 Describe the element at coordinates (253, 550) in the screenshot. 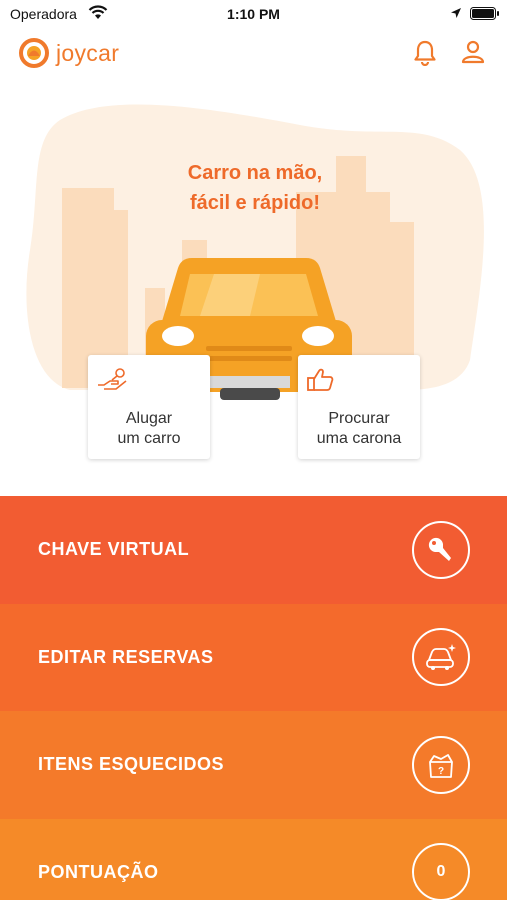

I see `menu-item-virtual-key: CHAVE VIRTUAL` at that location.